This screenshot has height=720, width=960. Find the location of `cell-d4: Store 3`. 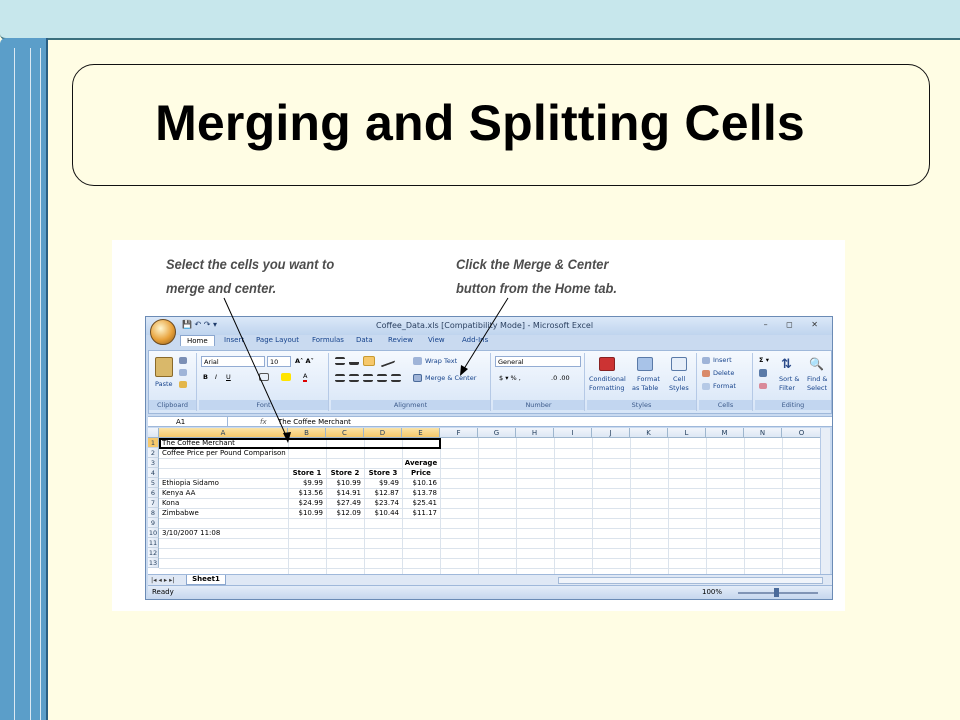

cell-d4: Store 3 is located at coordinates (383, 473).